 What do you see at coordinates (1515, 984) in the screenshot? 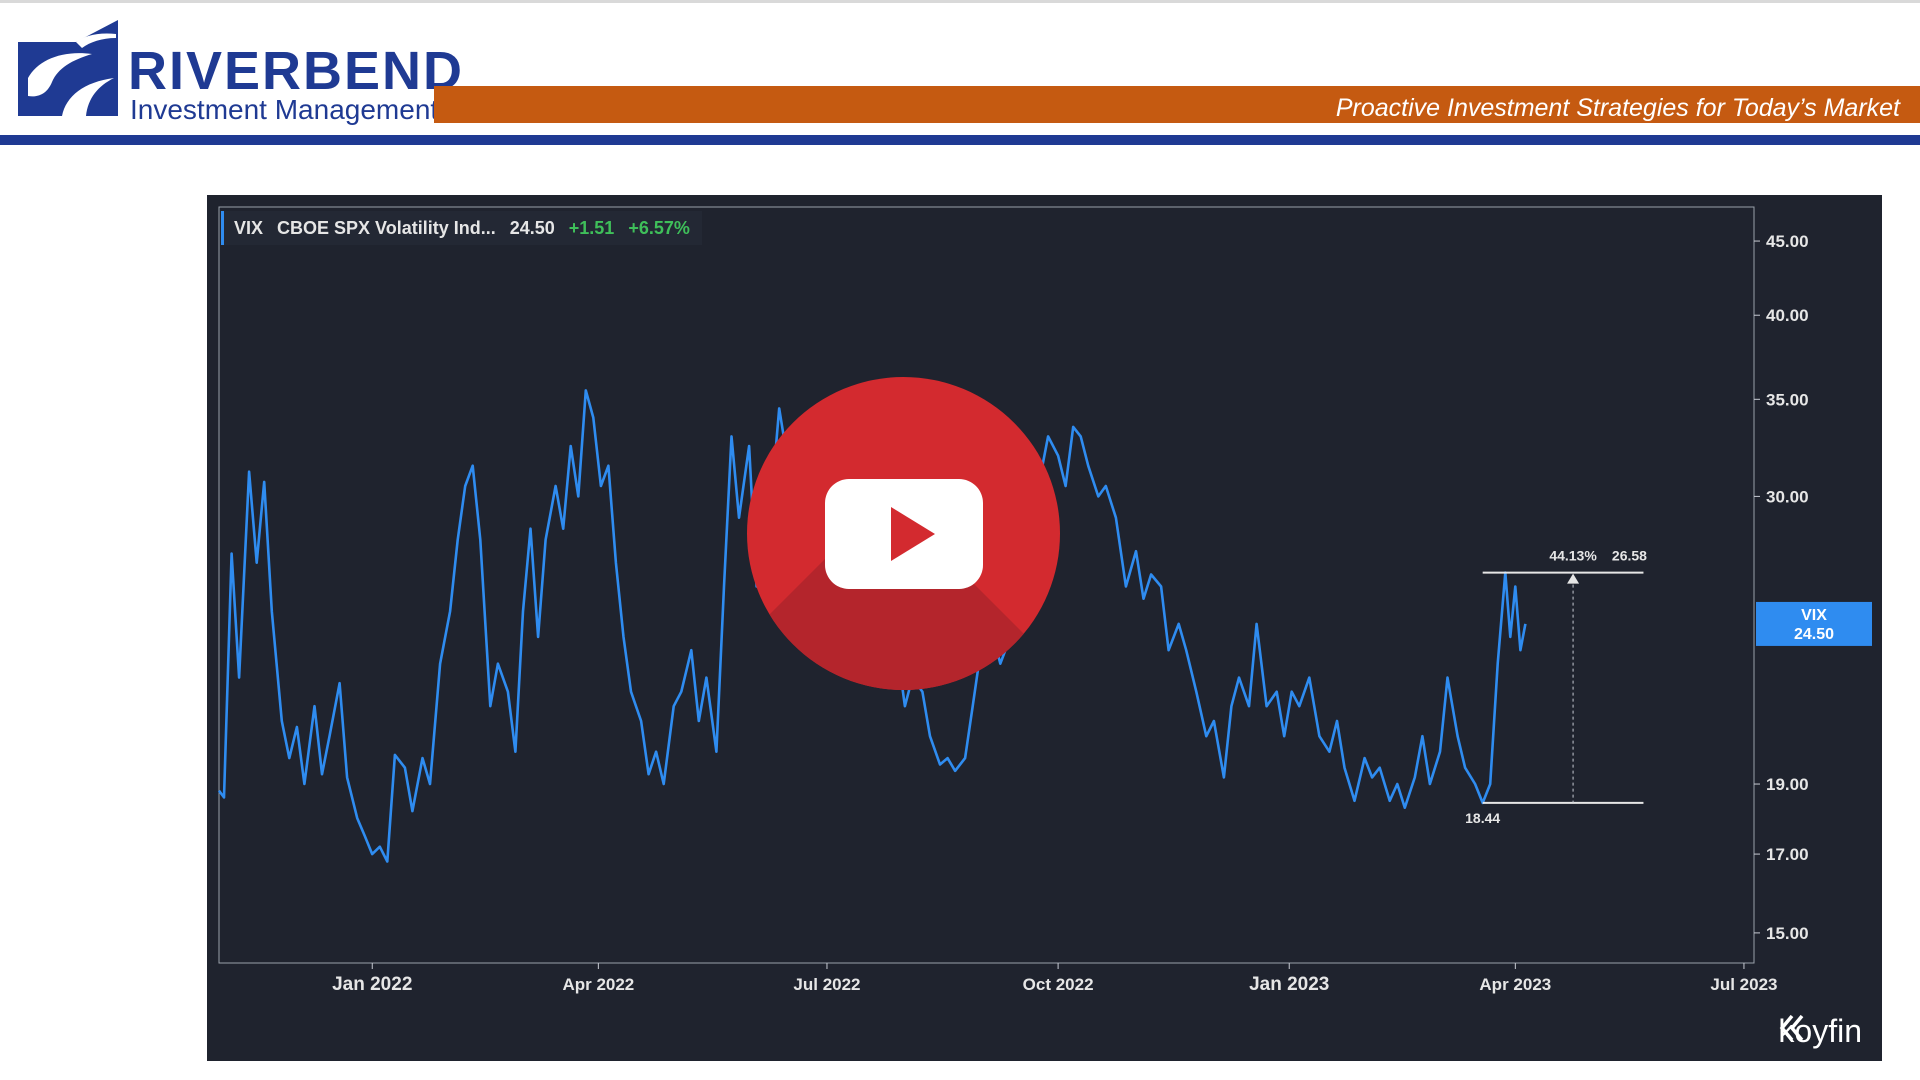
I see `x-tick-label: Apr 2023` at bounding box center [1515, 984].